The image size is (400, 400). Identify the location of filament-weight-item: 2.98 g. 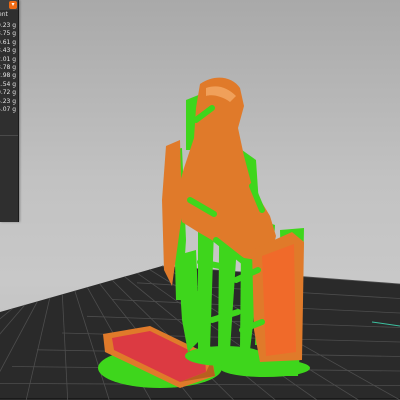
(8, 76).